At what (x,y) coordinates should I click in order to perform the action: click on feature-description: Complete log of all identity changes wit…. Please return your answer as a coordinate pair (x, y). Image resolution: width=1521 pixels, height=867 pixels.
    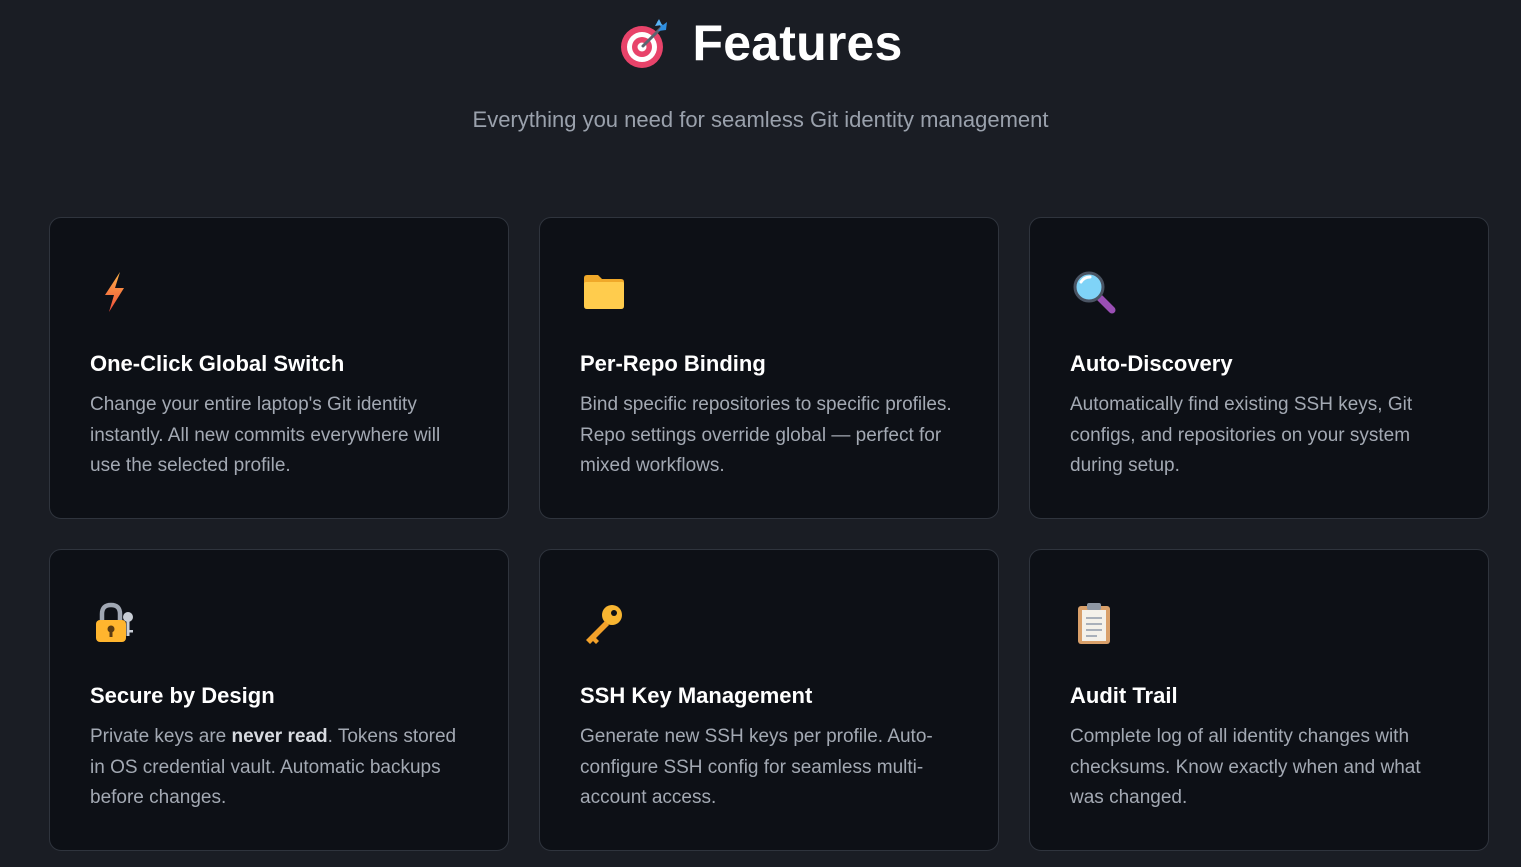
    Looking at the image, I should click on (1245, 767).